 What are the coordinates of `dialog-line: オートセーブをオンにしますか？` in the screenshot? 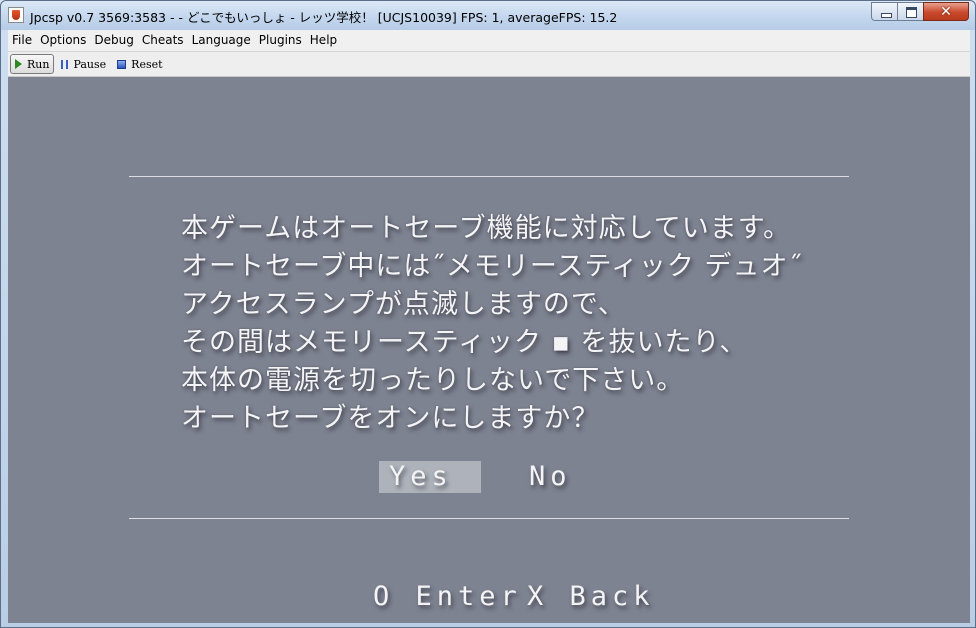 It's located at (390, 418).